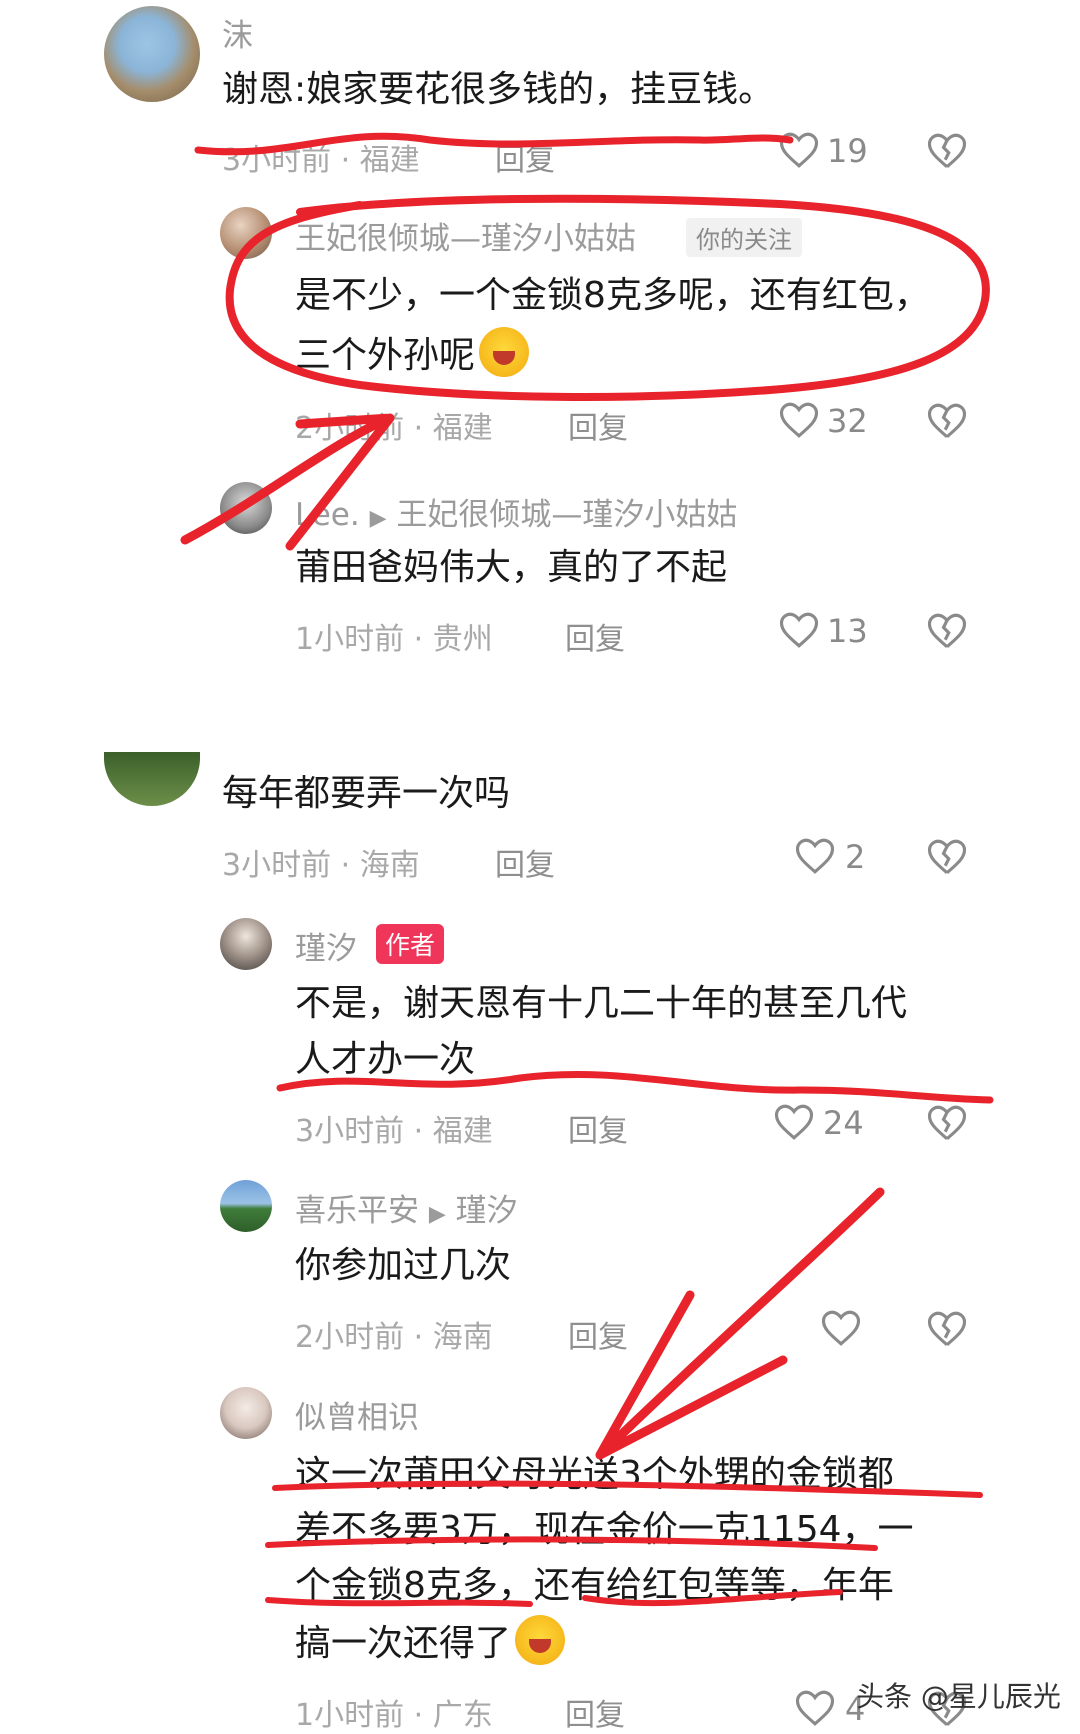 This screenshot has width=1080, height=1734. What do you see at coordinates (843, 1123) in the screenshot?
I see `like-count: 24` at bounding box center [843, 1123].